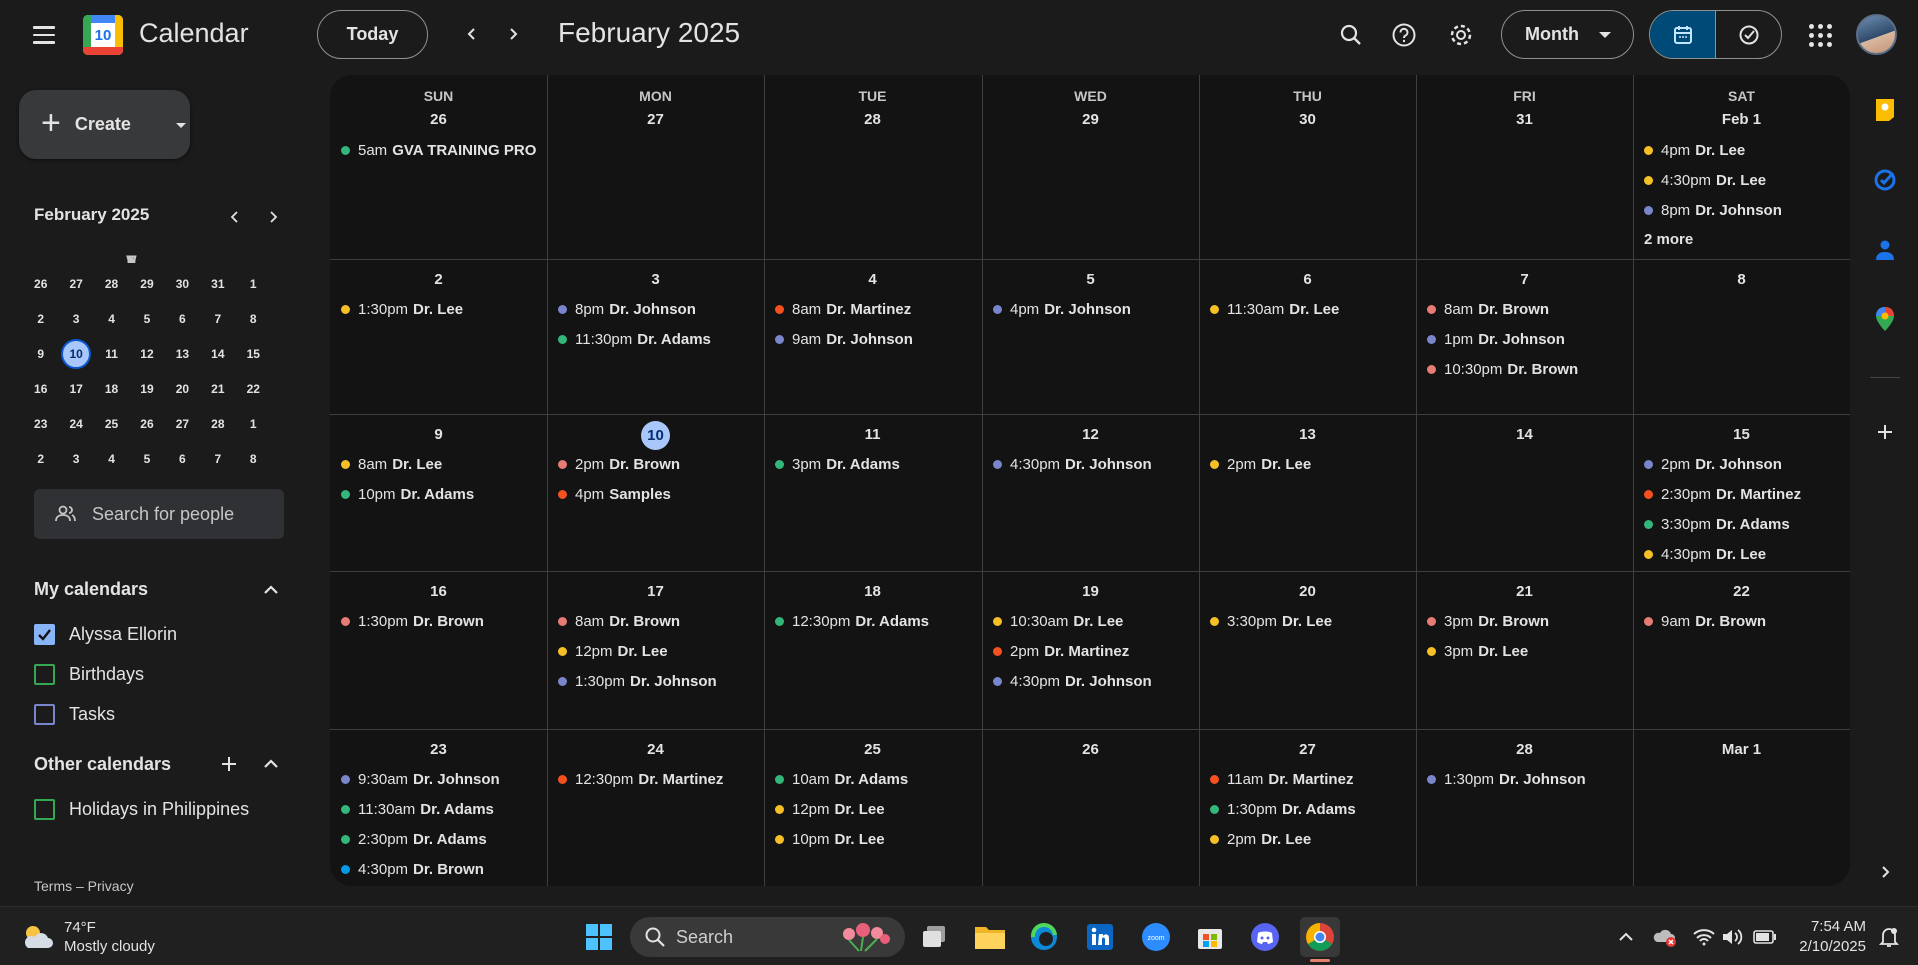 This screenshot has height=965, width=1918. What do you see at coordinates (1744, 621) in the screenshot?
I see `event-chip: 9am Dr. Brown` at bounding box center [1744, 621].